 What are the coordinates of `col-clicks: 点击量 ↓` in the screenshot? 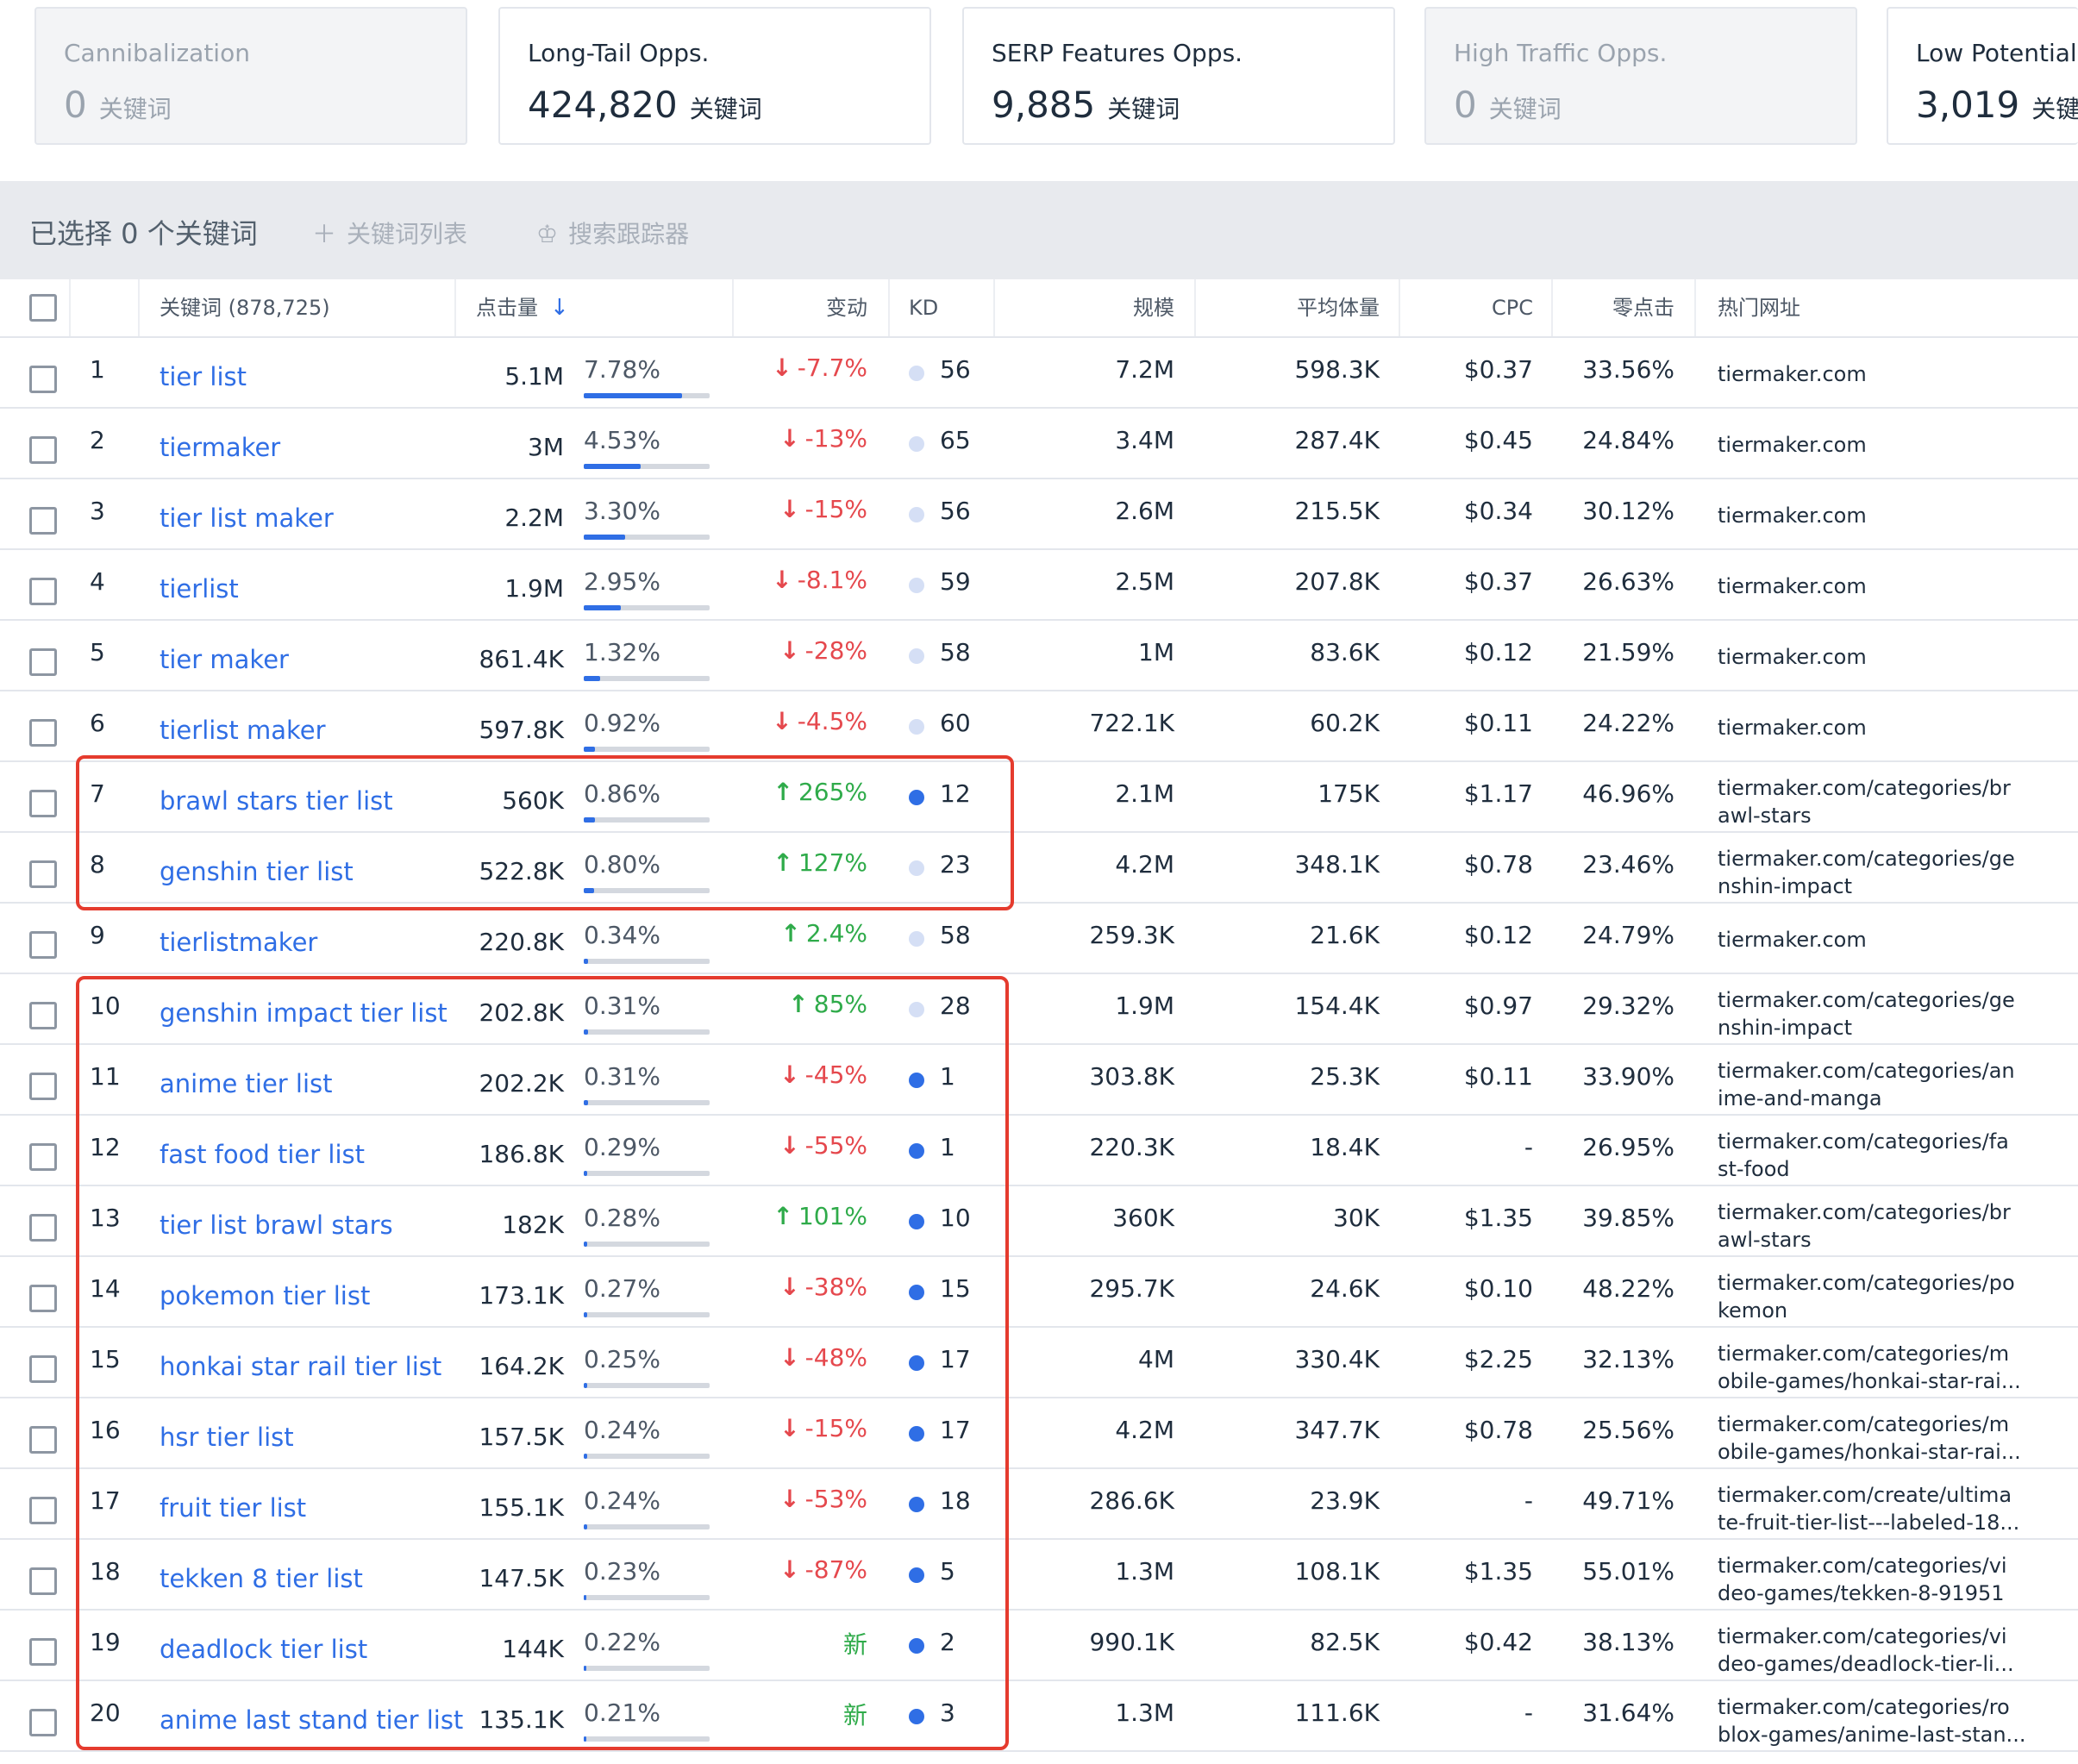 It's located at (523, 307).